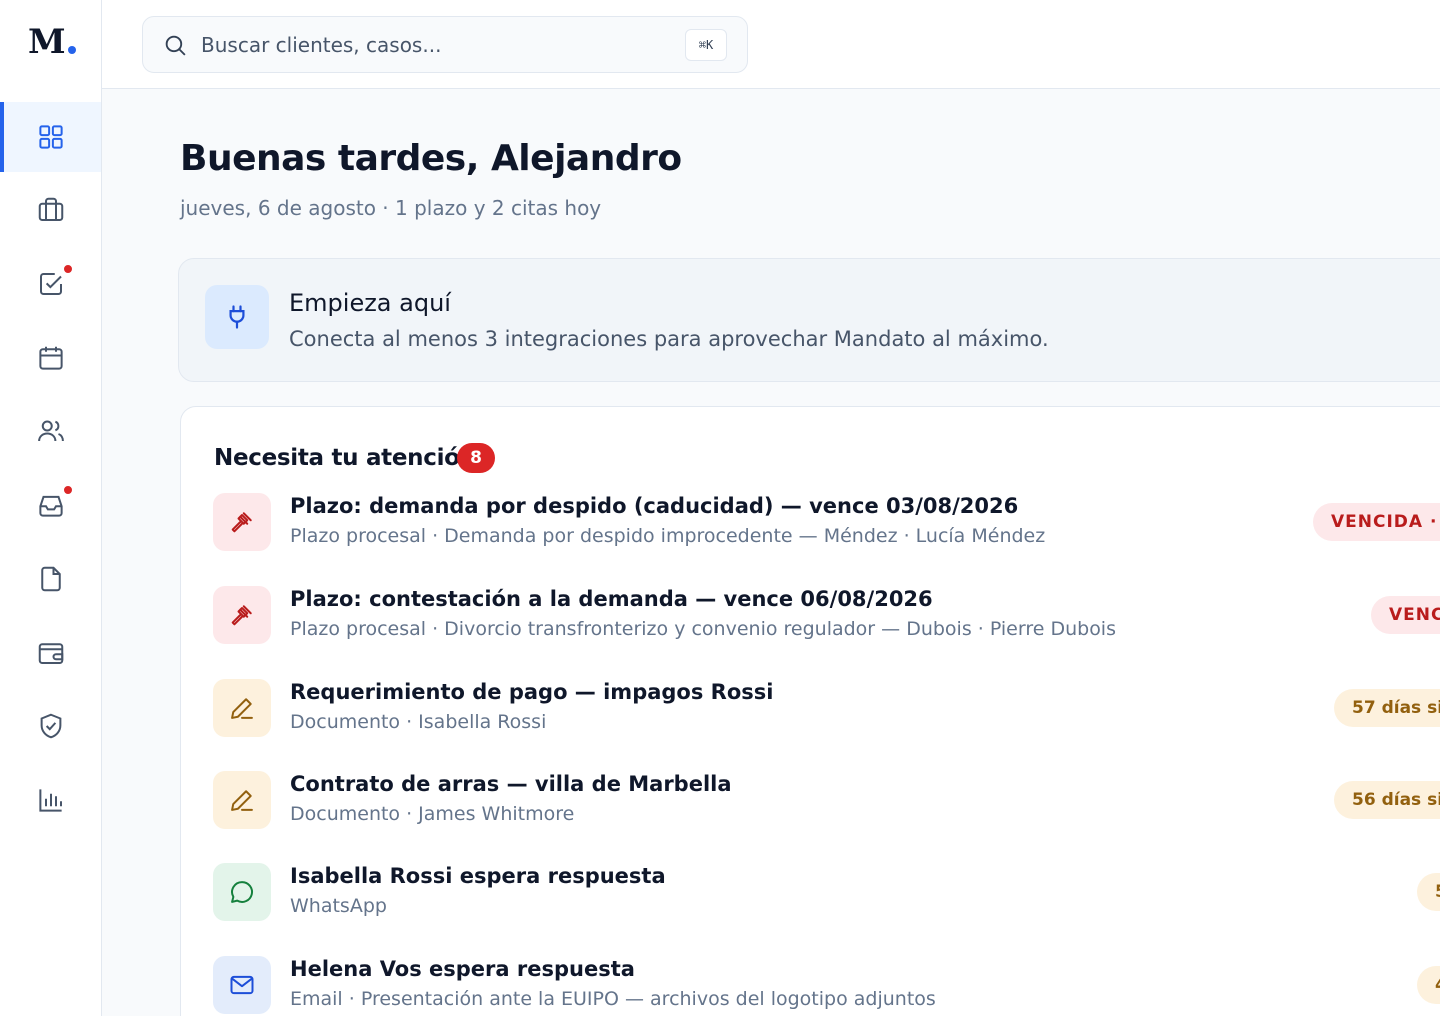 Image resolution: width=1440 pixels, height=1016 pixels. Describe the element at coordinates (370, 303) in the screenshot. I see `banner-title: Empieza aquí` at that location.